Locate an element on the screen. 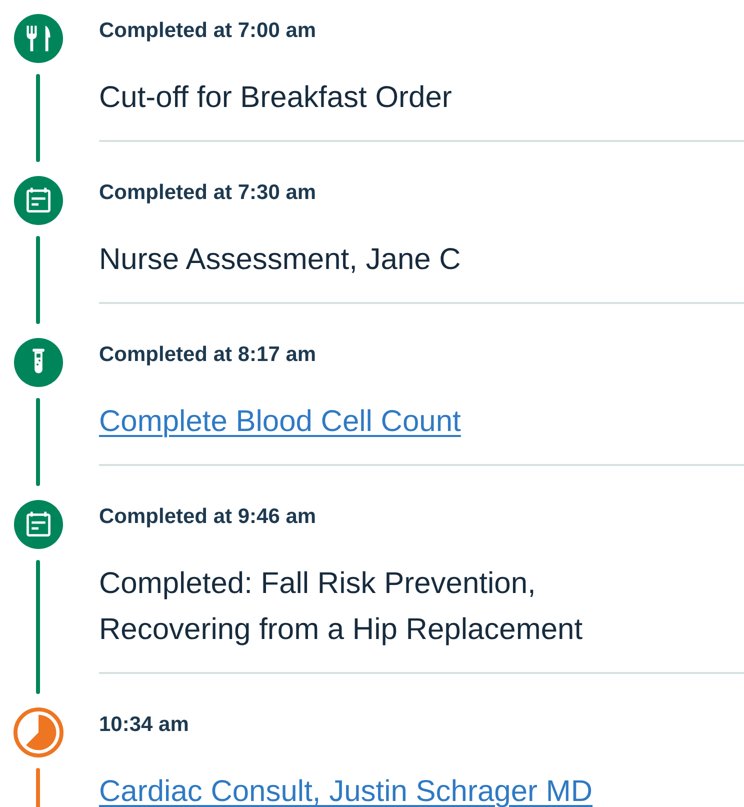  completion-time: Completed at 9:46 am is located at coordinates (208, 517).